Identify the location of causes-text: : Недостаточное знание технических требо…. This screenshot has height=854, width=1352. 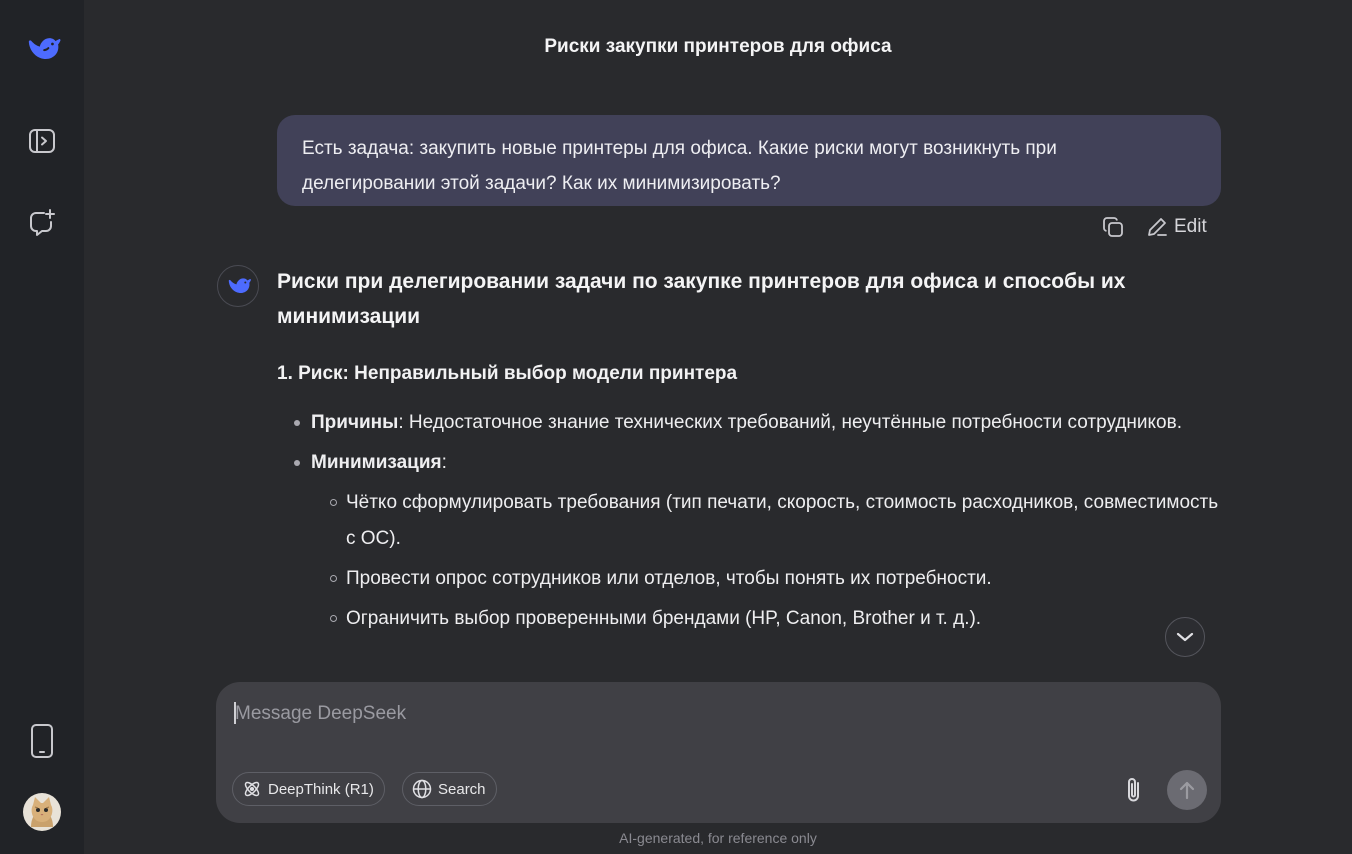
(790, 422).